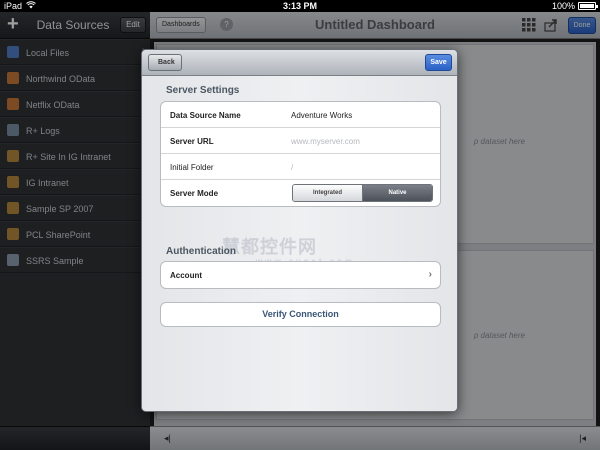  I want to click on initial-folder-row: Initial Folder /, so click(300, 167).